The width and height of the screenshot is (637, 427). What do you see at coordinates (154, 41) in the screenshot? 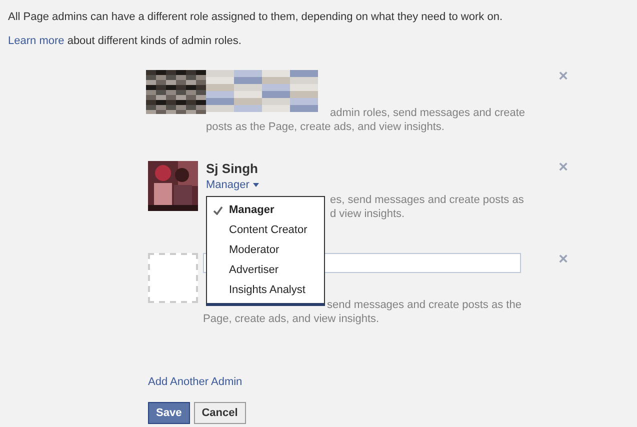
I see `info-text: about different kinds of admin roles.` at bounding box center [154, 41].